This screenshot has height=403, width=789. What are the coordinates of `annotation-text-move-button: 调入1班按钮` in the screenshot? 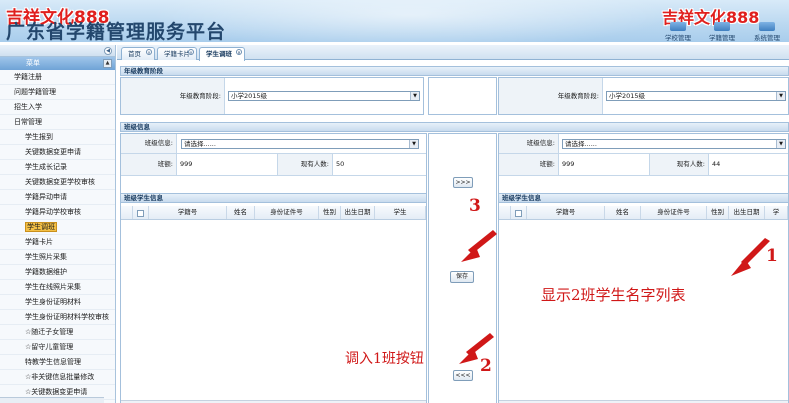 It's located at (384, 359).